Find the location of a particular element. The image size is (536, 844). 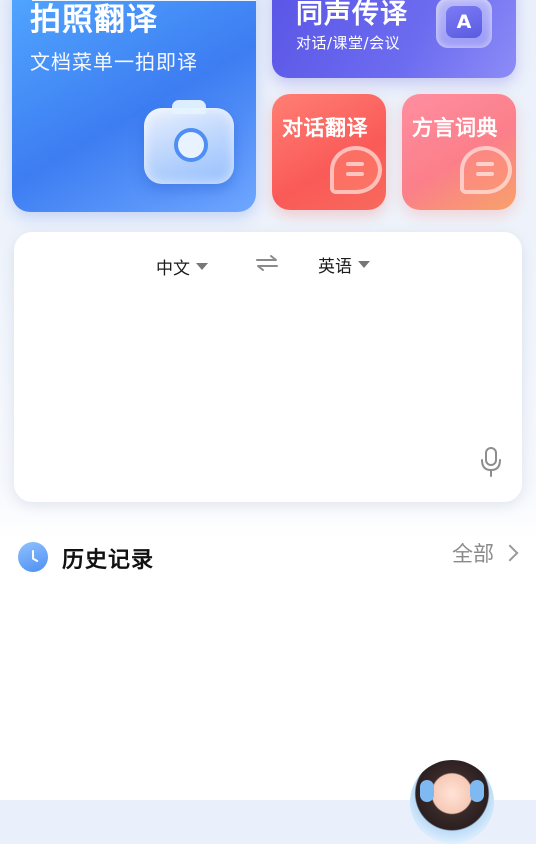

letter-a-icon: A is located at coordinates (464, 24).